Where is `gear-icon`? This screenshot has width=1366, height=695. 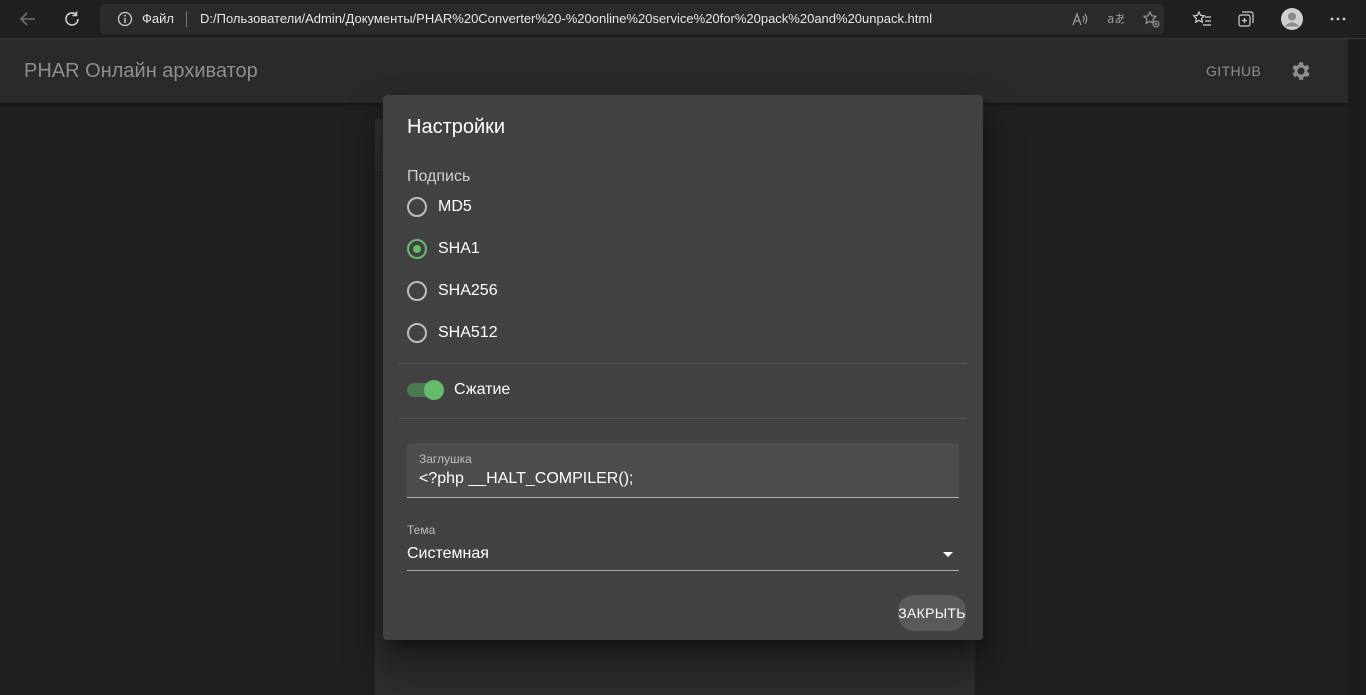
gear-icon is located at coordinates (1301, 71).